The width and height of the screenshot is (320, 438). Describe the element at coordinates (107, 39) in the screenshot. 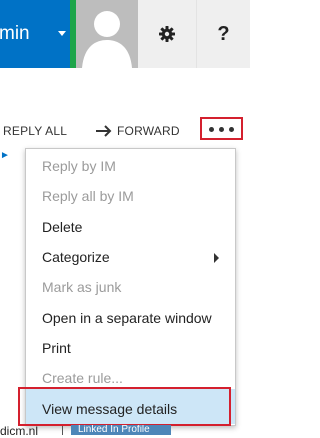

I see `user-silhouette-icon` at that location.